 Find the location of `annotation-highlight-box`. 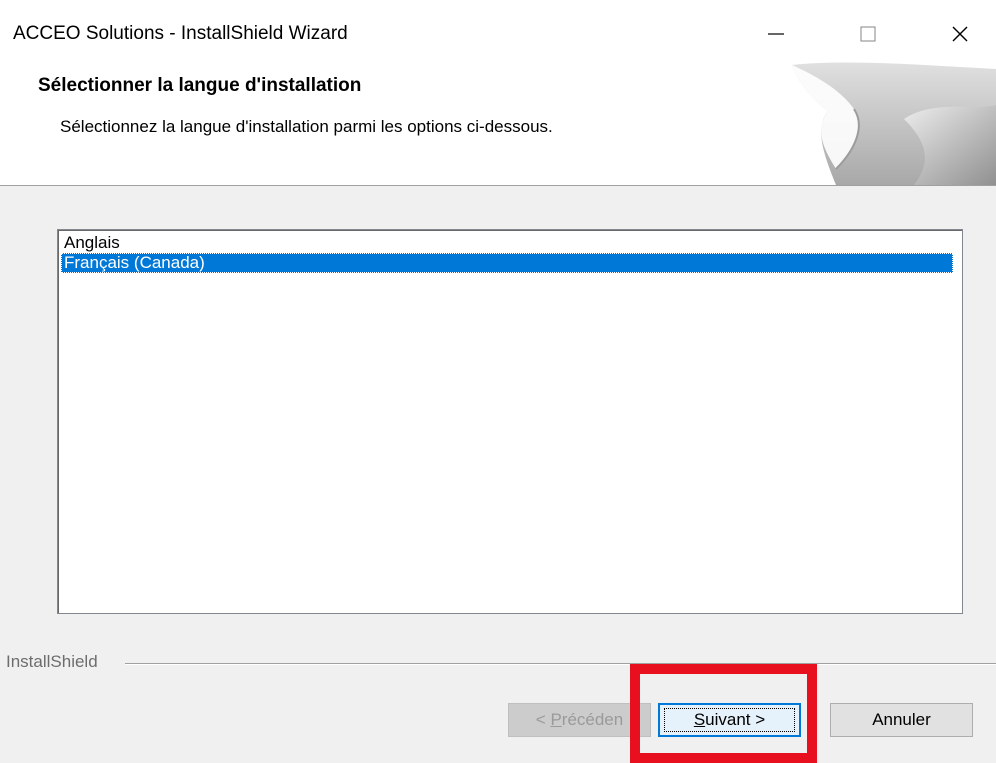

annotation-highlight-box is located at coordinates (723, 713).